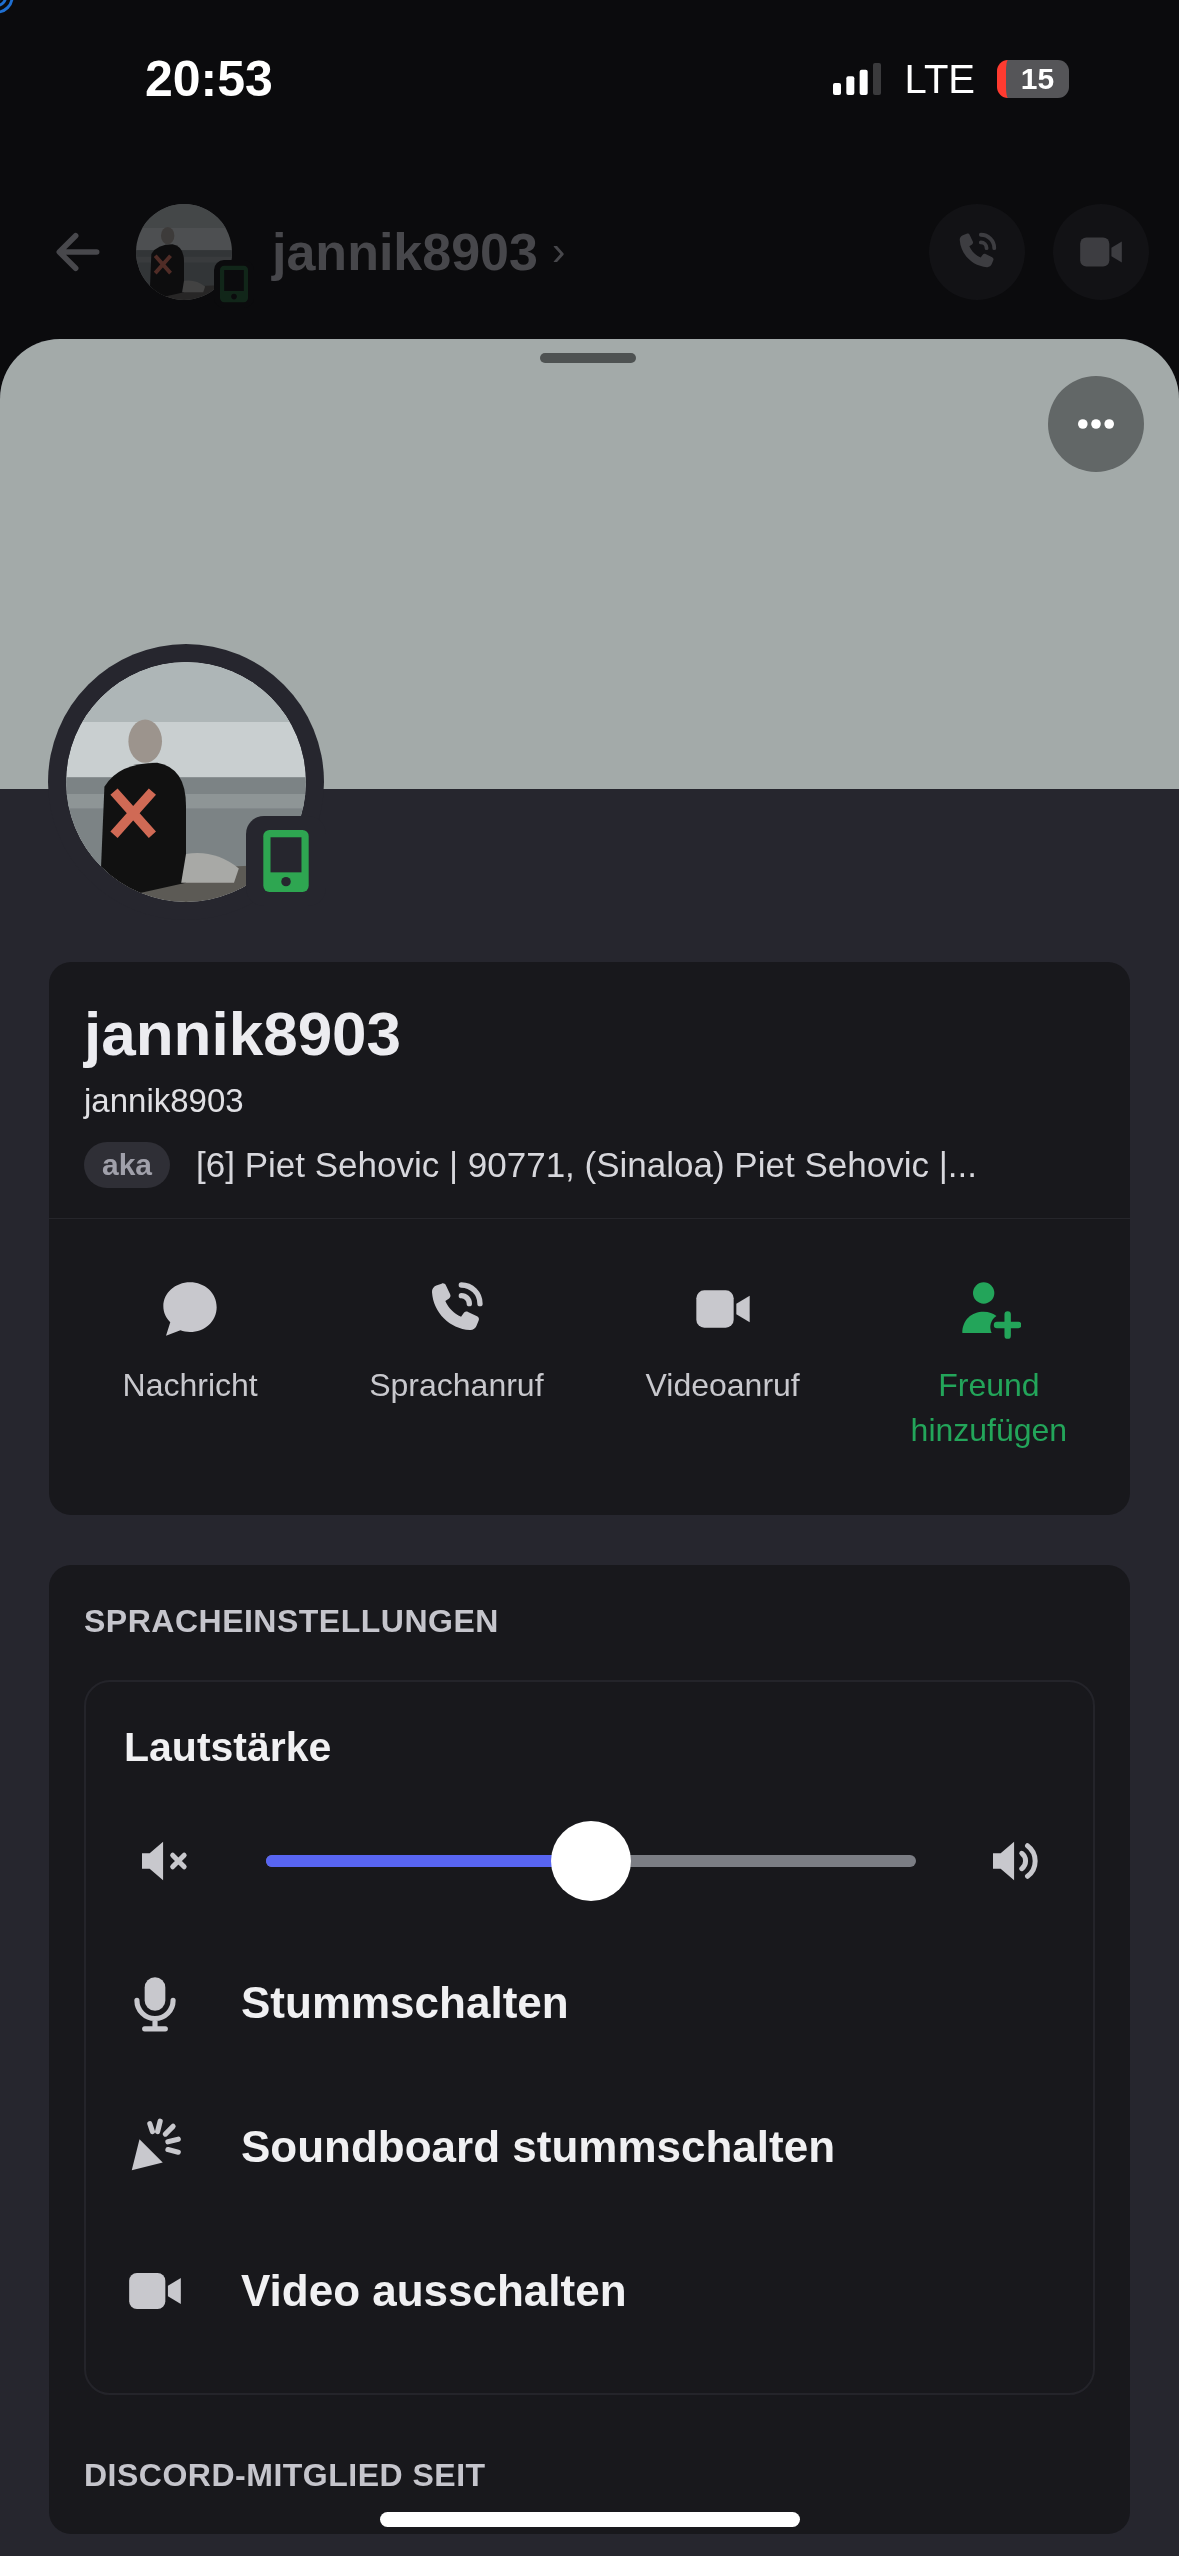  Describe the element at coordinates (590, 1860) in the screenshot. I see `volume-slider` at that location.